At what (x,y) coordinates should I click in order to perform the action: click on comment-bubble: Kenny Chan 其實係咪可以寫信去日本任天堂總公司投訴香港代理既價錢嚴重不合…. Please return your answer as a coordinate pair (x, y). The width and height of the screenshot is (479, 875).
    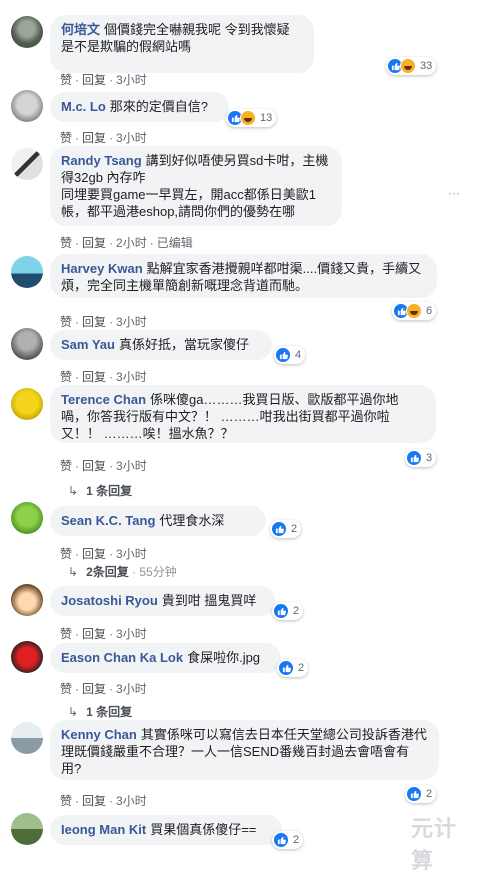
    Looking at the image, I should click on (244, 750).